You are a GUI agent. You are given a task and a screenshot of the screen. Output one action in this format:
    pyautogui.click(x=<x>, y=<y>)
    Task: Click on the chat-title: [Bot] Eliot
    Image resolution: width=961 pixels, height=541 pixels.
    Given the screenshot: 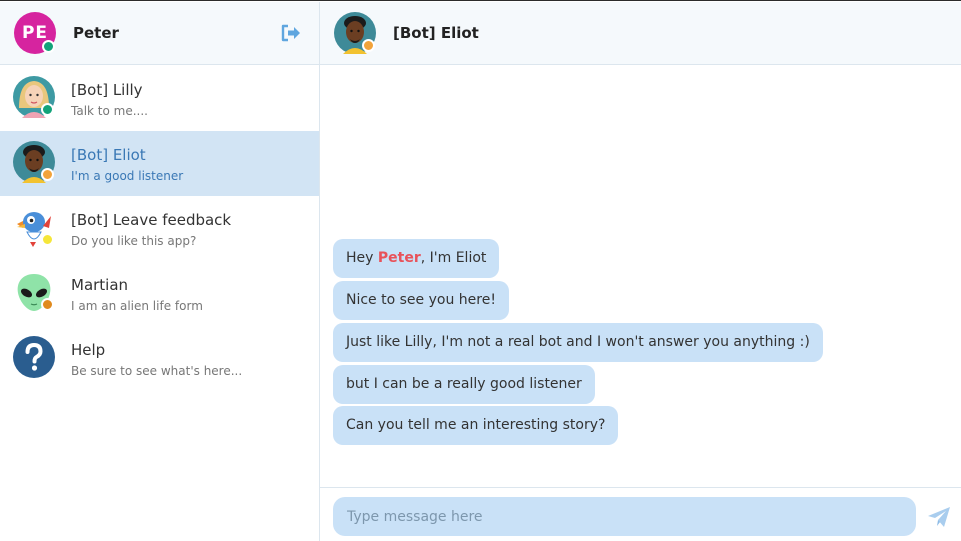 What is the action you would take?
    pyautogui.click(x=436, y=33)
    